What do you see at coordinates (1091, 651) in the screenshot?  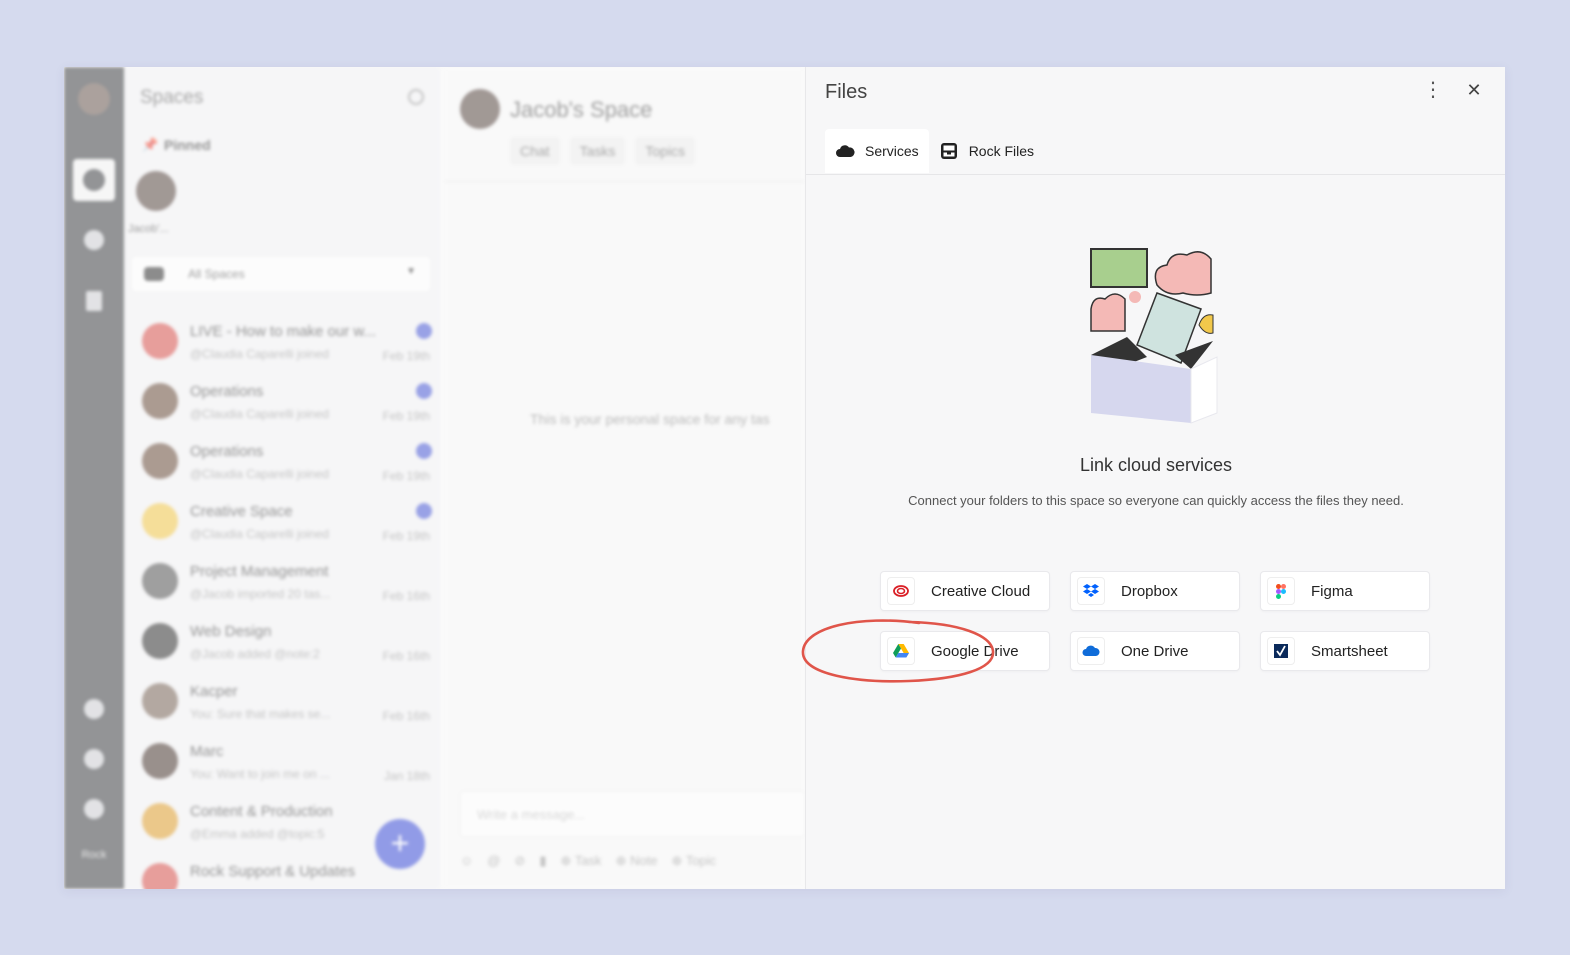 I see `one-drive-icon` at bounding box center [1091, 651].